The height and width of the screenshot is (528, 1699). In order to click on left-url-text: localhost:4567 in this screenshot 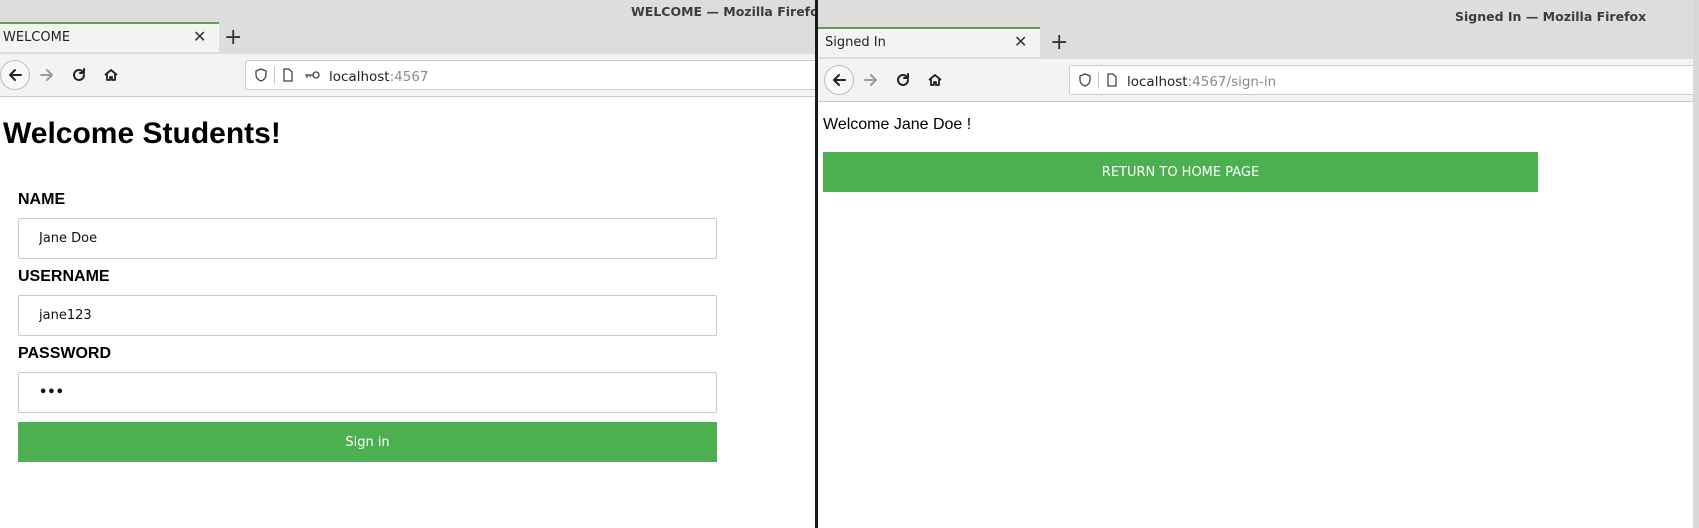, I will do `click(379, 75)`.